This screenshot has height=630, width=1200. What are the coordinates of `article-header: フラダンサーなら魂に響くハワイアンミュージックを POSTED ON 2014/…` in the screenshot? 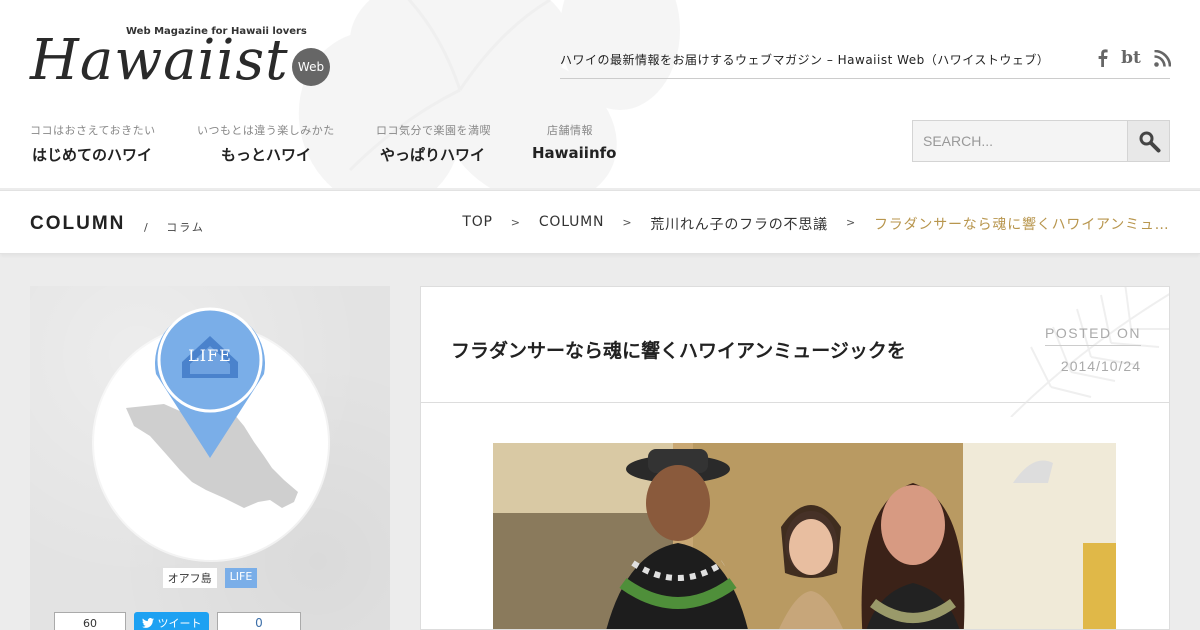 It's located at (795, 352).